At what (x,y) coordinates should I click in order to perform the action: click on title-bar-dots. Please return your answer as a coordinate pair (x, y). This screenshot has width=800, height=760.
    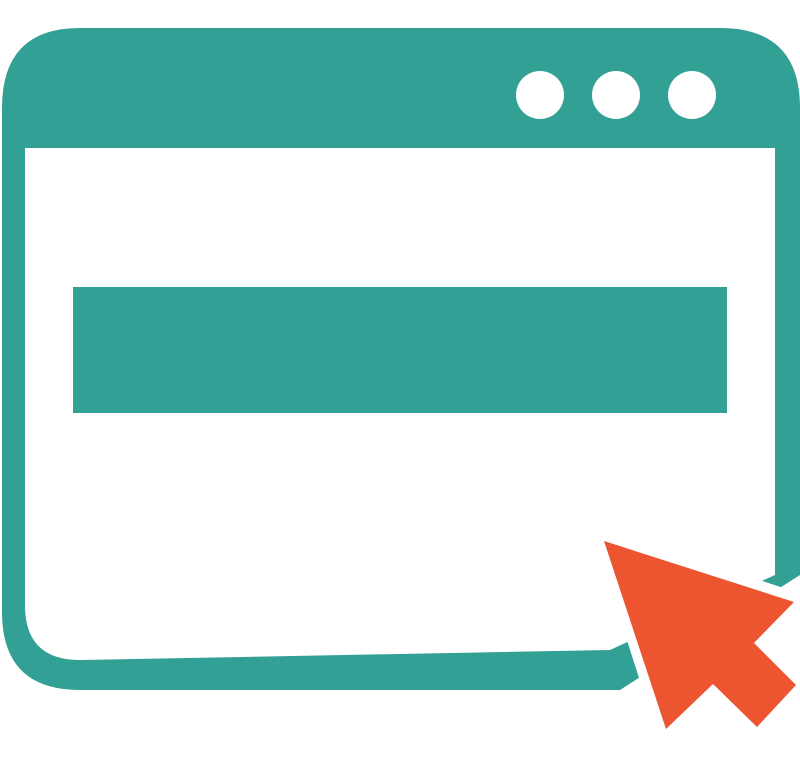
    Looking at the image, I should click on (616, 95).